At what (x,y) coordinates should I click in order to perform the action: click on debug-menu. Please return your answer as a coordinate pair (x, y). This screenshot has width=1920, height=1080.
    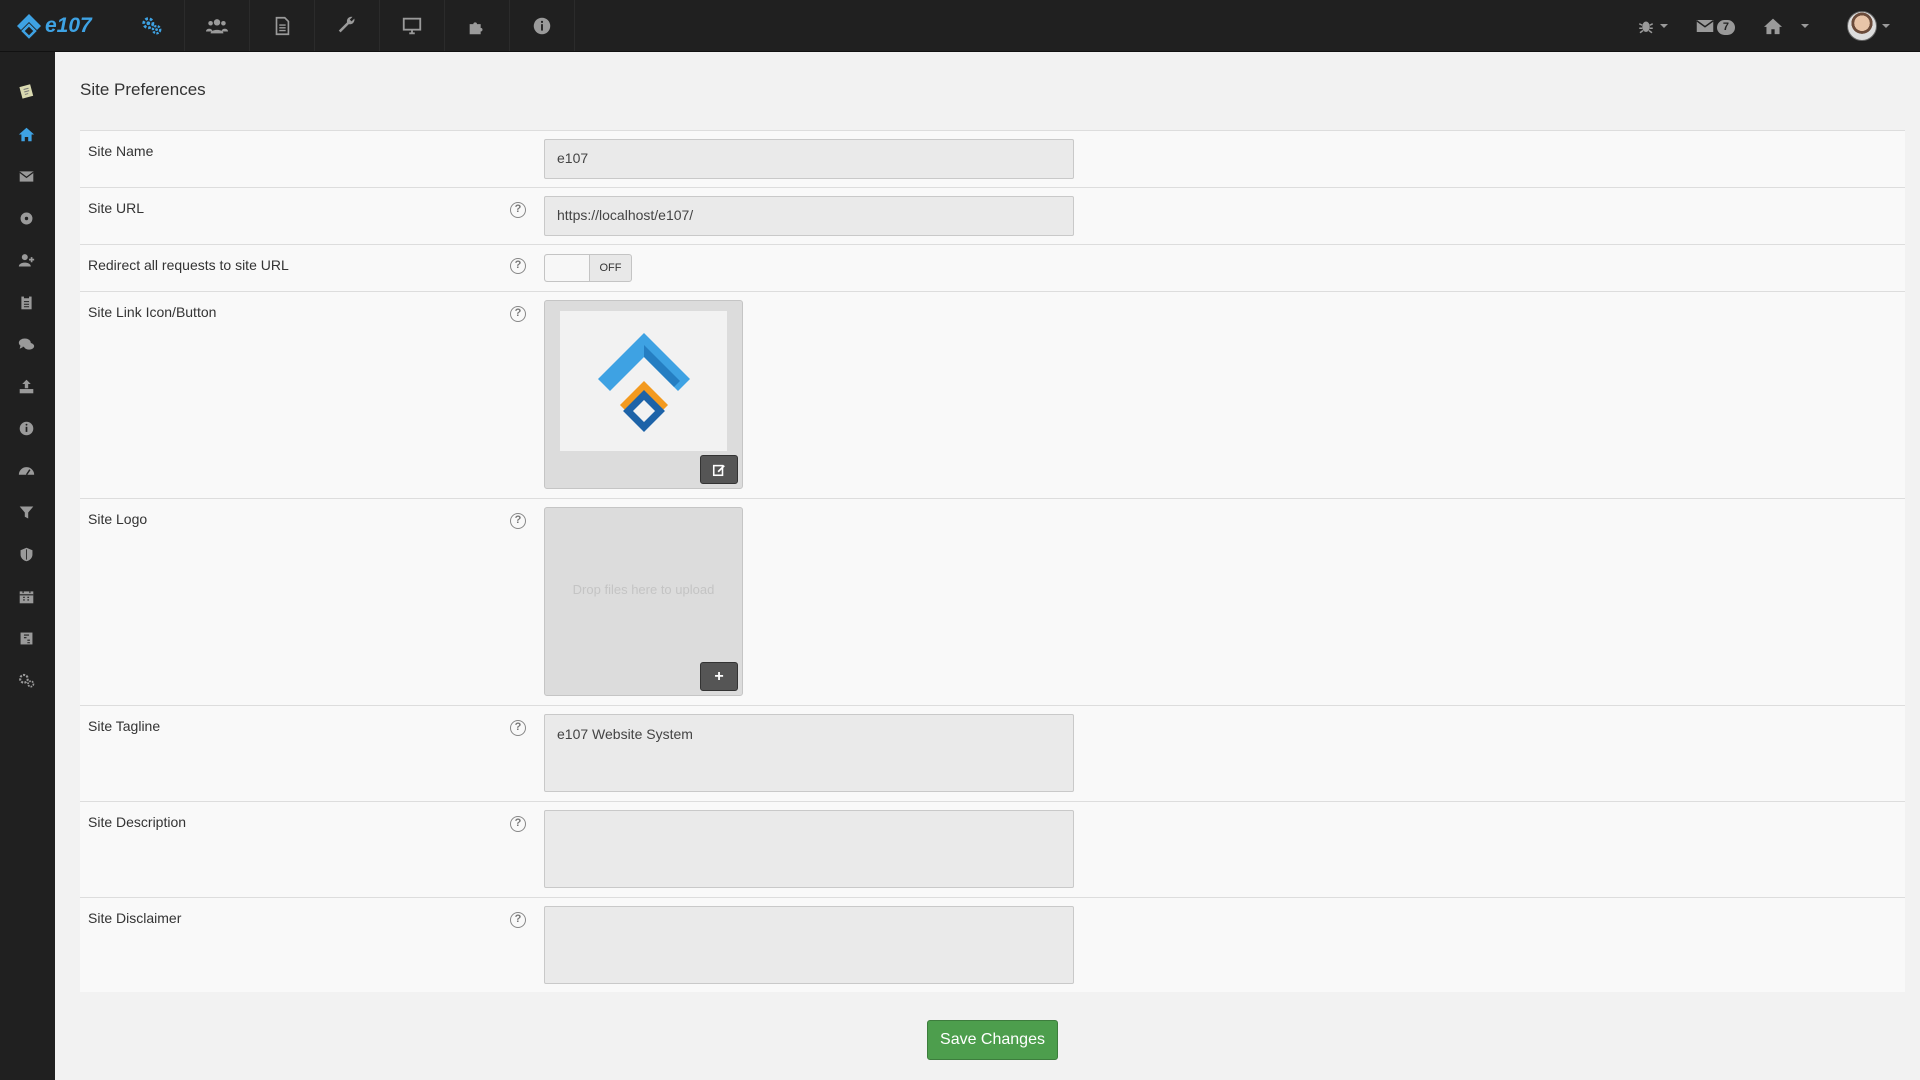
    Looking at the image, I should click on (1652, 25).